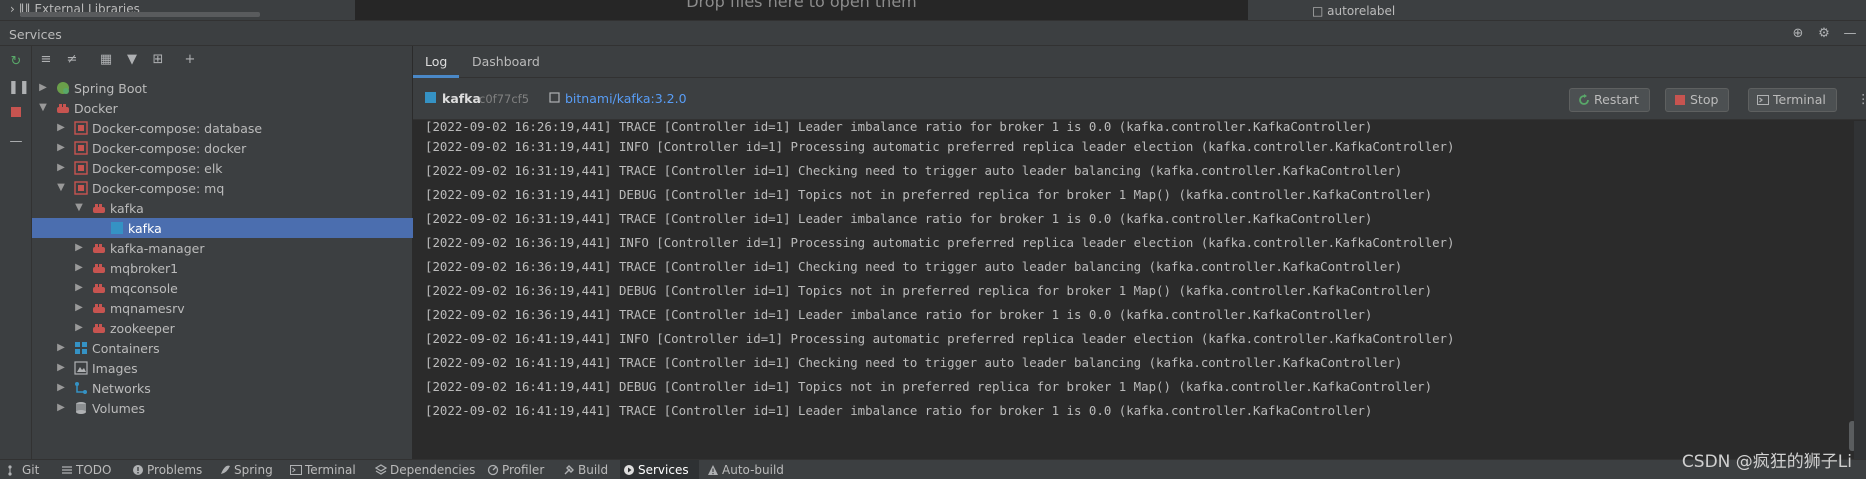  I want to click on images-icon, so click(81, 368).